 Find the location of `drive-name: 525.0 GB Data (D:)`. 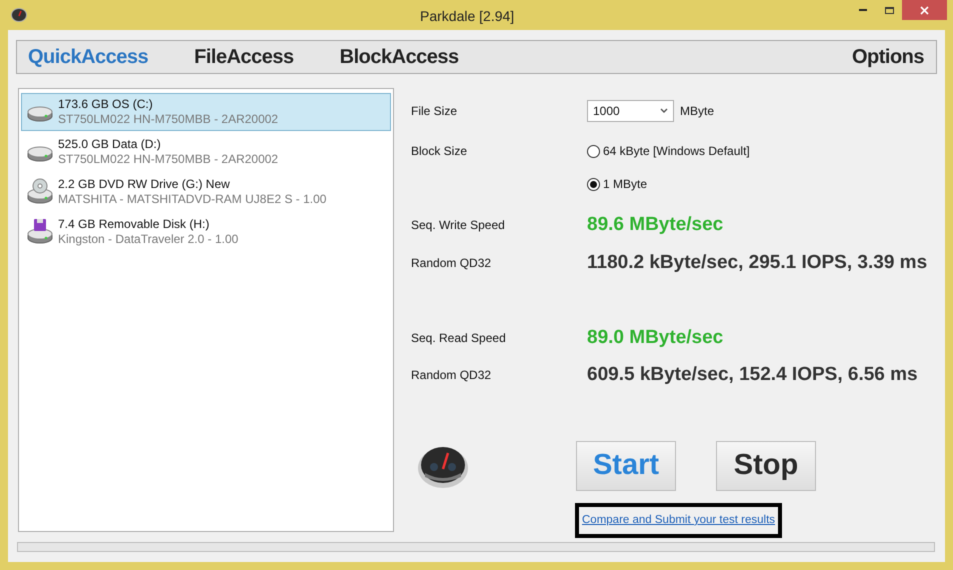

drive-name: 525.0 GB Data (D:) is located at coordinates (110, 144).